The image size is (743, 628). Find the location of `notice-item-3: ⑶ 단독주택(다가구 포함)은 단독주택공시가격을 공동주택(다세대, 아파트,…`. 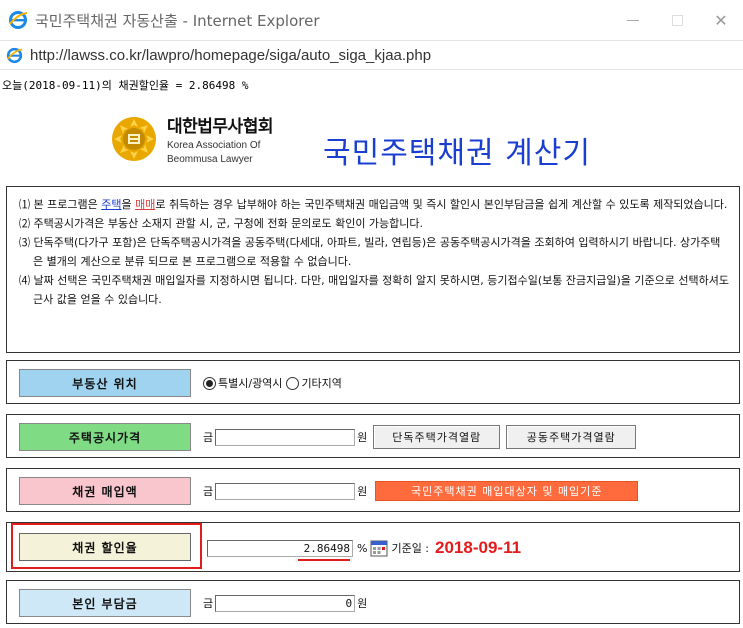

notice-item-3: ⑶ 단독주택(다가구 포함)은 단독주택공시가격을 공동주택(다세대, 아파트,… is located at coordinates (370, 252).